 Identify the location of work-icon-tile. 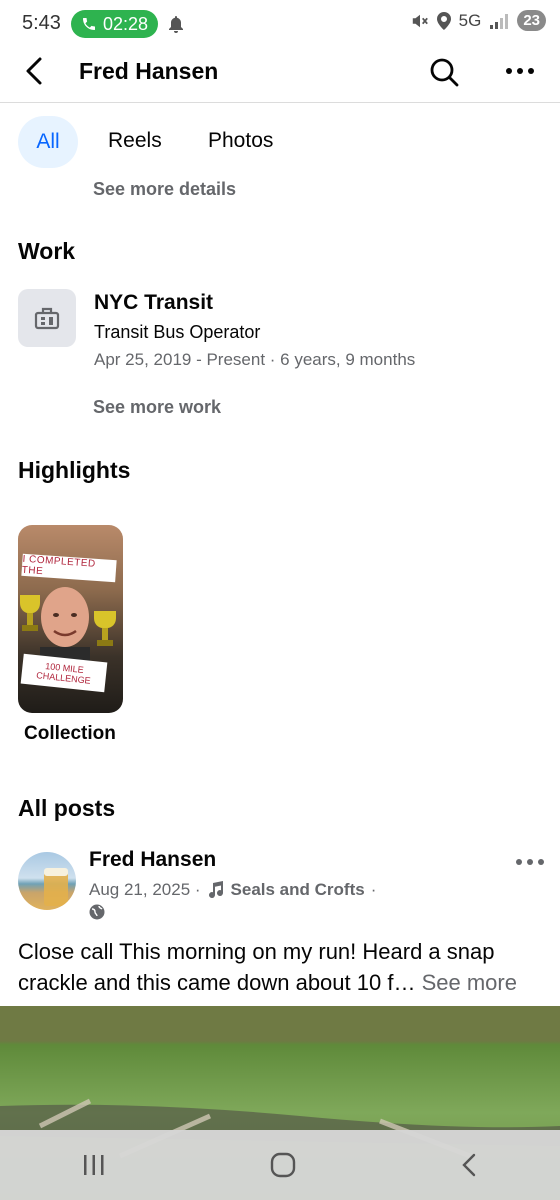
(47, 318).